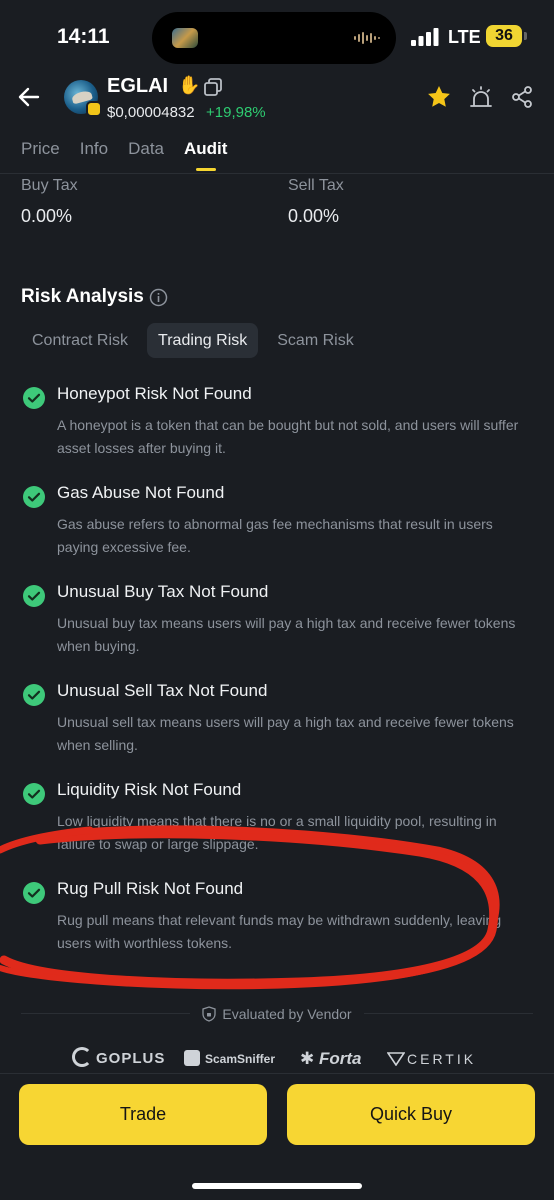  Describe the element at coordinates (340, 1058) in the screenshot. I see `forta-logo-text: Forta` at that location.